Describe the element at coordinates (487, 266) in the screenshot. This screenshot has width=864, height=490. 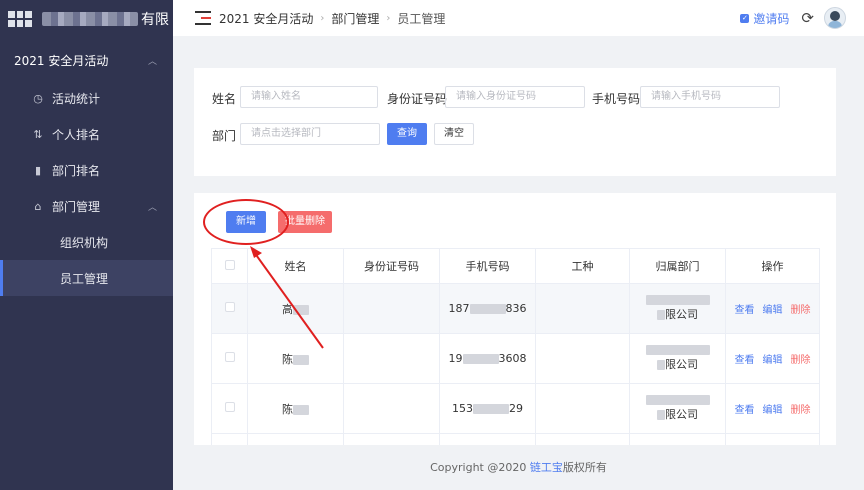
I see `column-header: 手机号码` at that location.